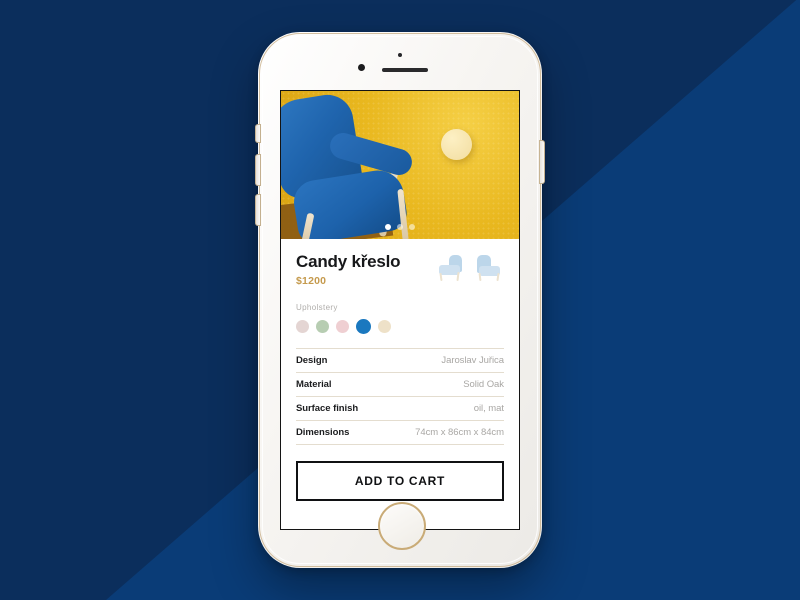  Describe the element at coordinates (384, 326) in the screenshot. I see `upholstery-swatch-cream` at that location.